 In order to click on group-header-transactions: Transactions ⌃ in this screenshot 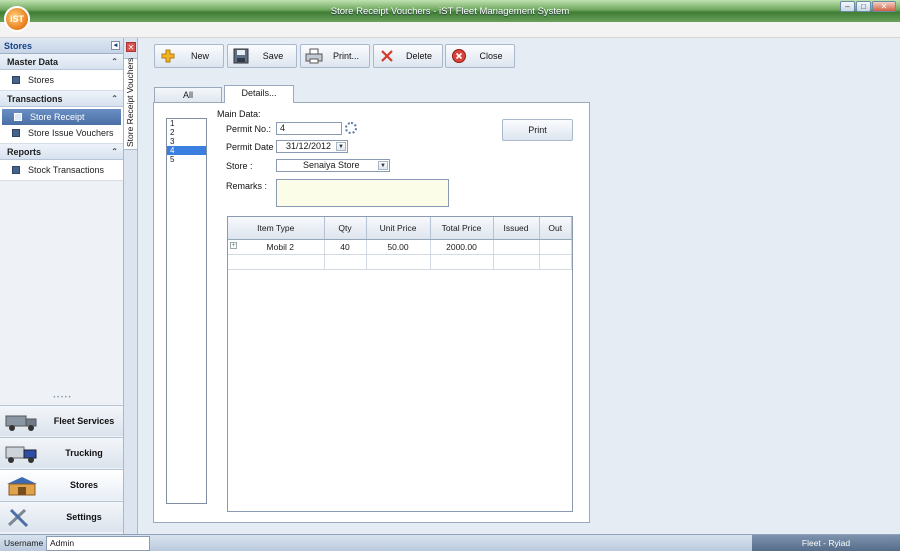, I will do `click(61, 99)`.